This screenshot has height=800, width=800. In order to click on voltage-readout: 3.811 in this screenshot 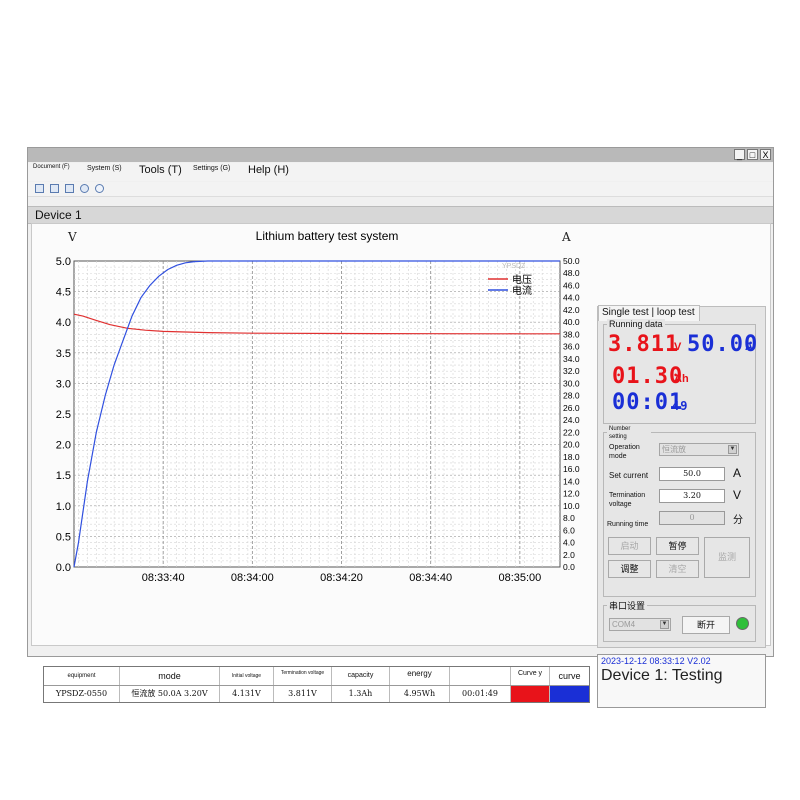, I will do `click(644, 344)`.